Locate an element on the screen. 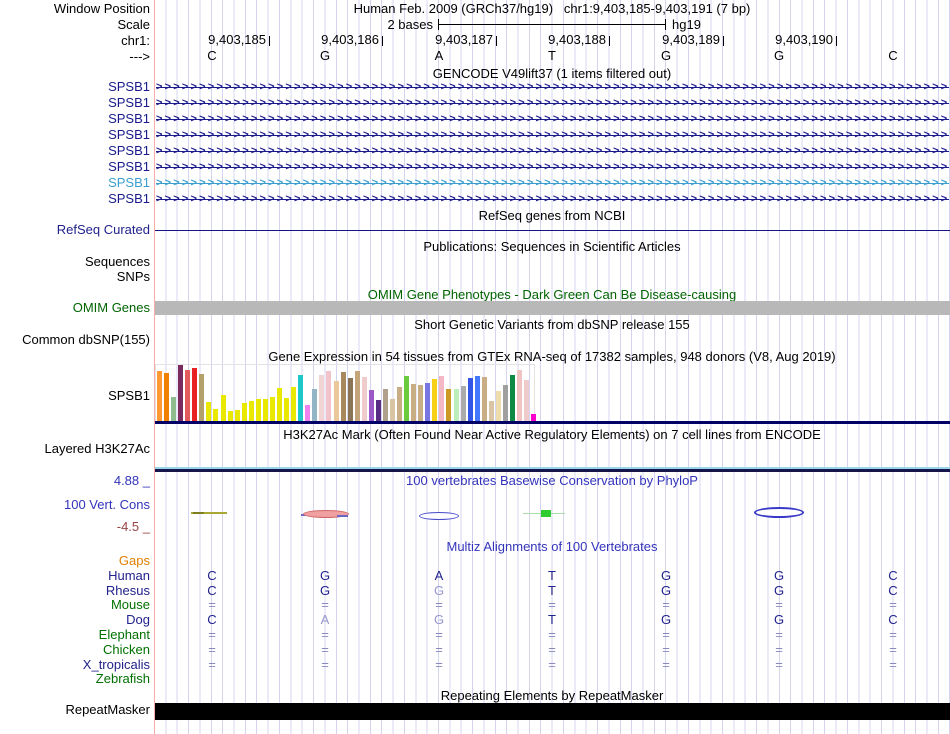  ruler-coordinate: 9,403,187 is located at coordinates (464, 39).